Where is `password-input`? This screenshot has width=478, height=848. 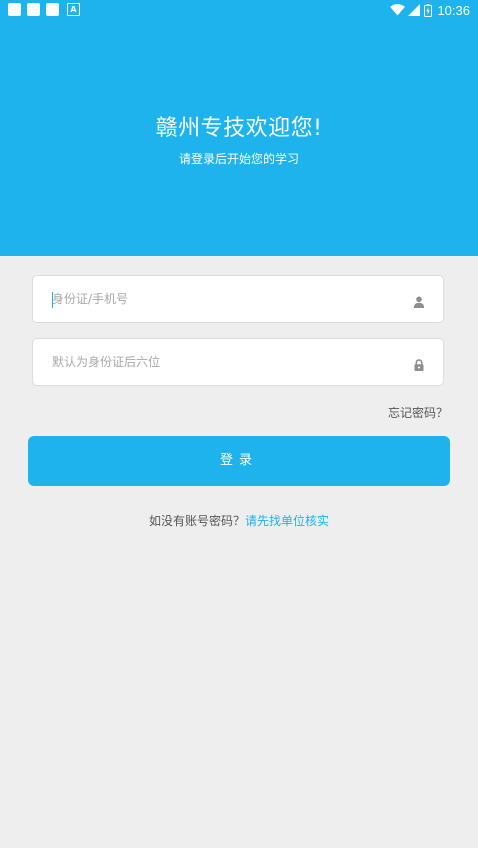
password-input is located at coordinates (227, 362).